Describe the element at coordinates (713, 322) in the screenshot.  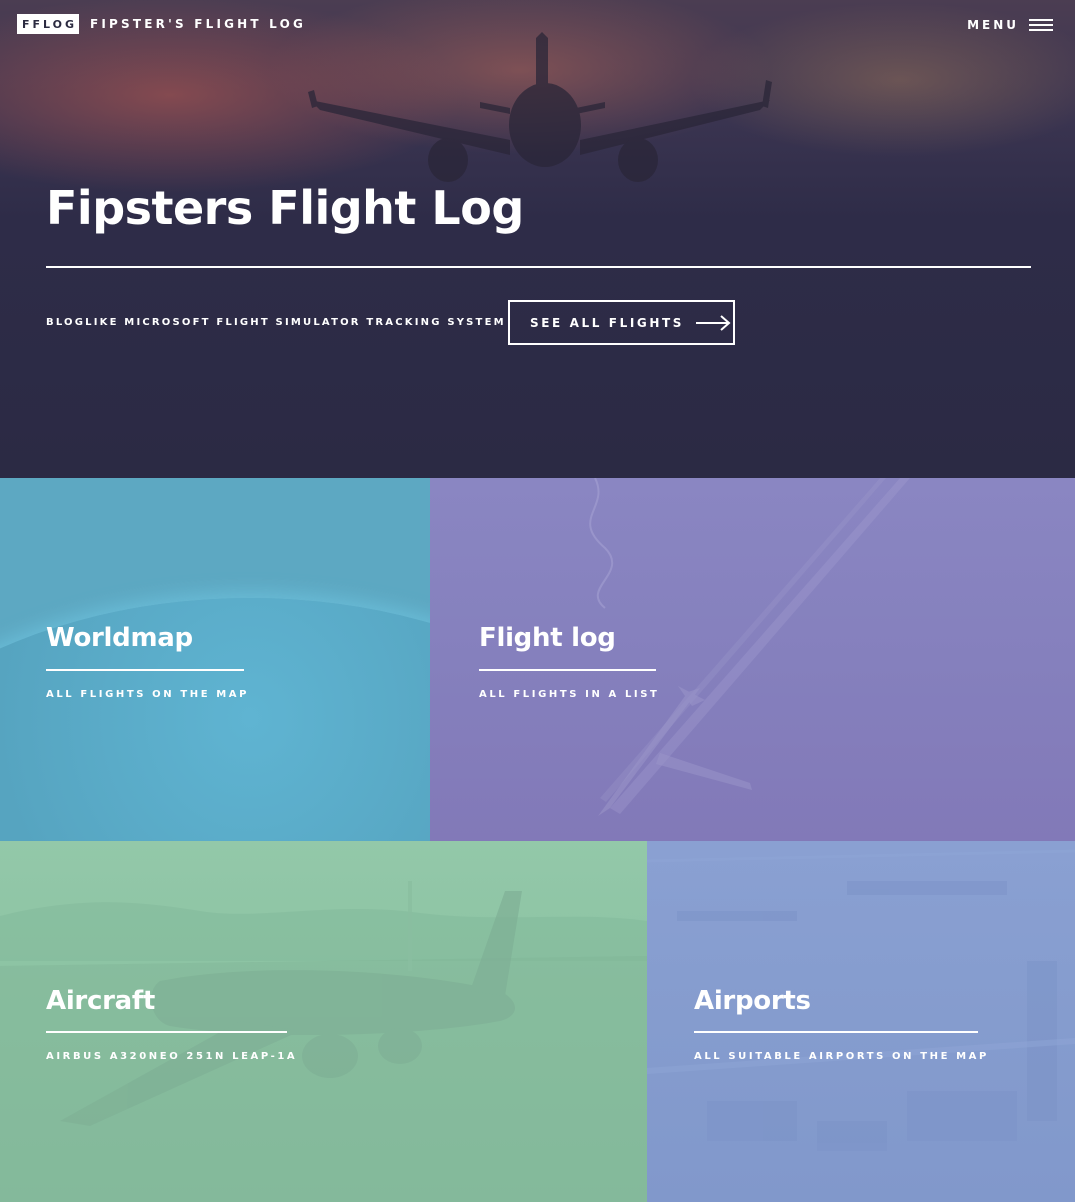
I see `arrow-right-icon` at that location.